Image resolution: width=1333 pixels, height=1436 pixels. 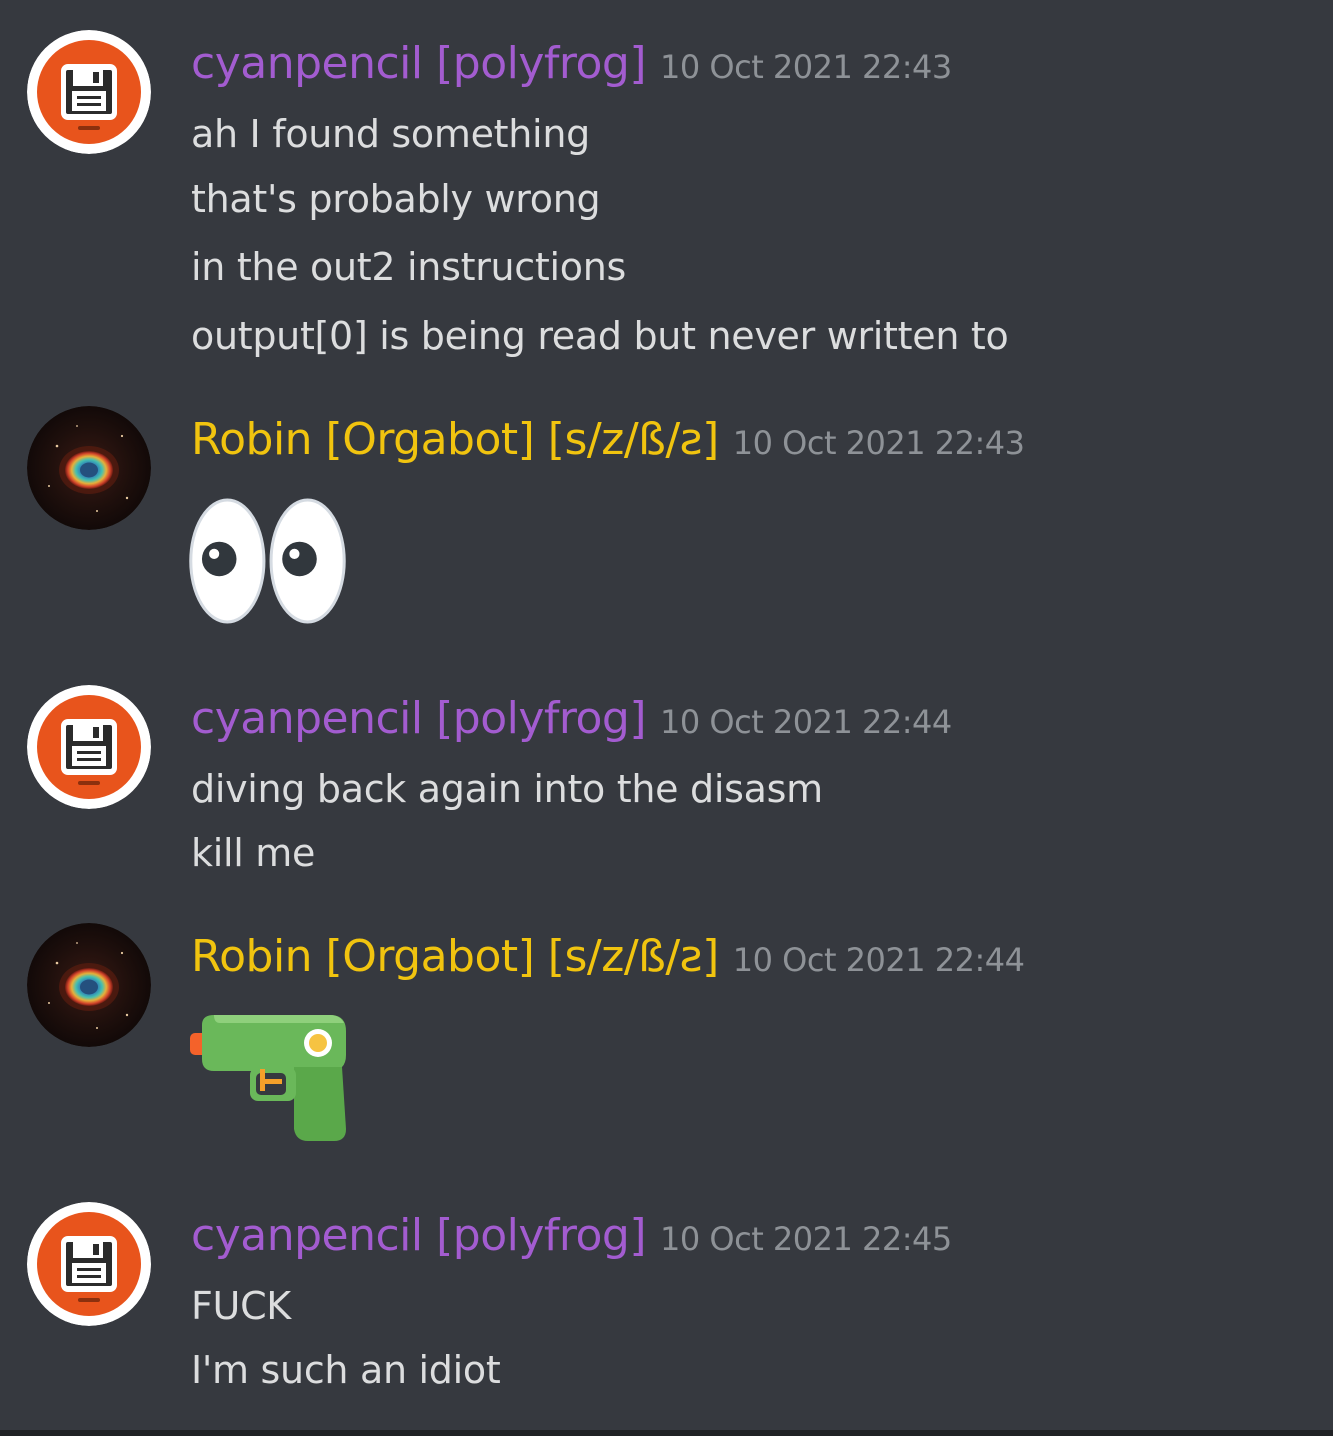 What do you see at coordinates (408, 267) in the screenshot?
I see `message-text: in the out2 instructions` at bounding box center [408, 267].